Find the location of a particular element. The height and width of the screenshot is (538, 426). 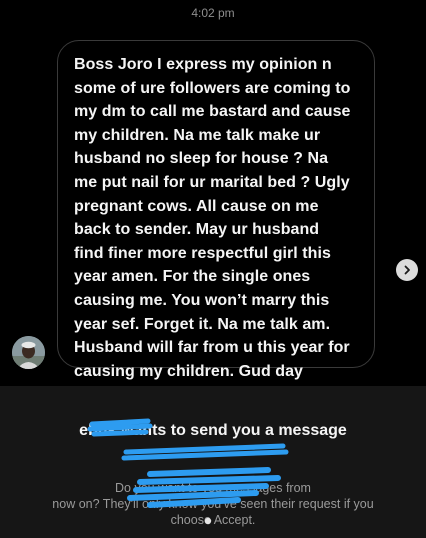

message-line: find finer more respectful girl this is located at coordinates (202, 253).